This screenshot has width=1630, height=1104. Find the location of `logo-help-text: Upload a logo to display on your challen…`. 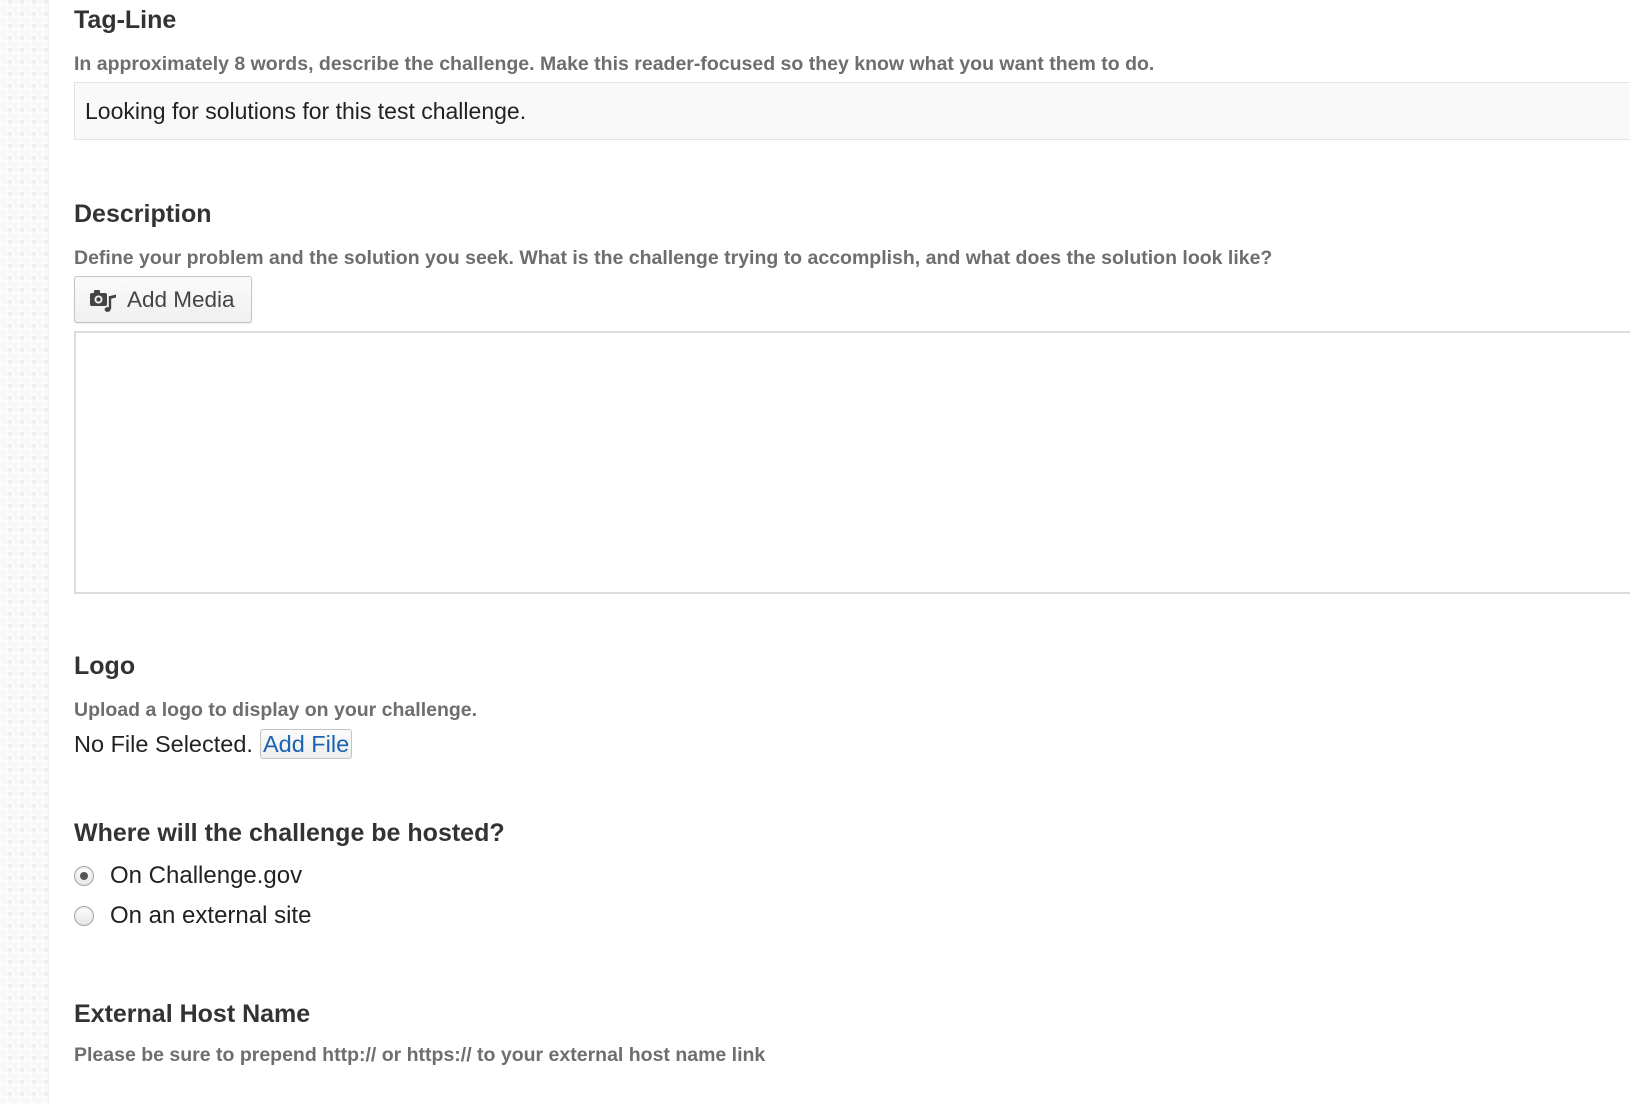

logo-help-text: Upload a logo to display on your challen… is located at coordinates (276, 710).